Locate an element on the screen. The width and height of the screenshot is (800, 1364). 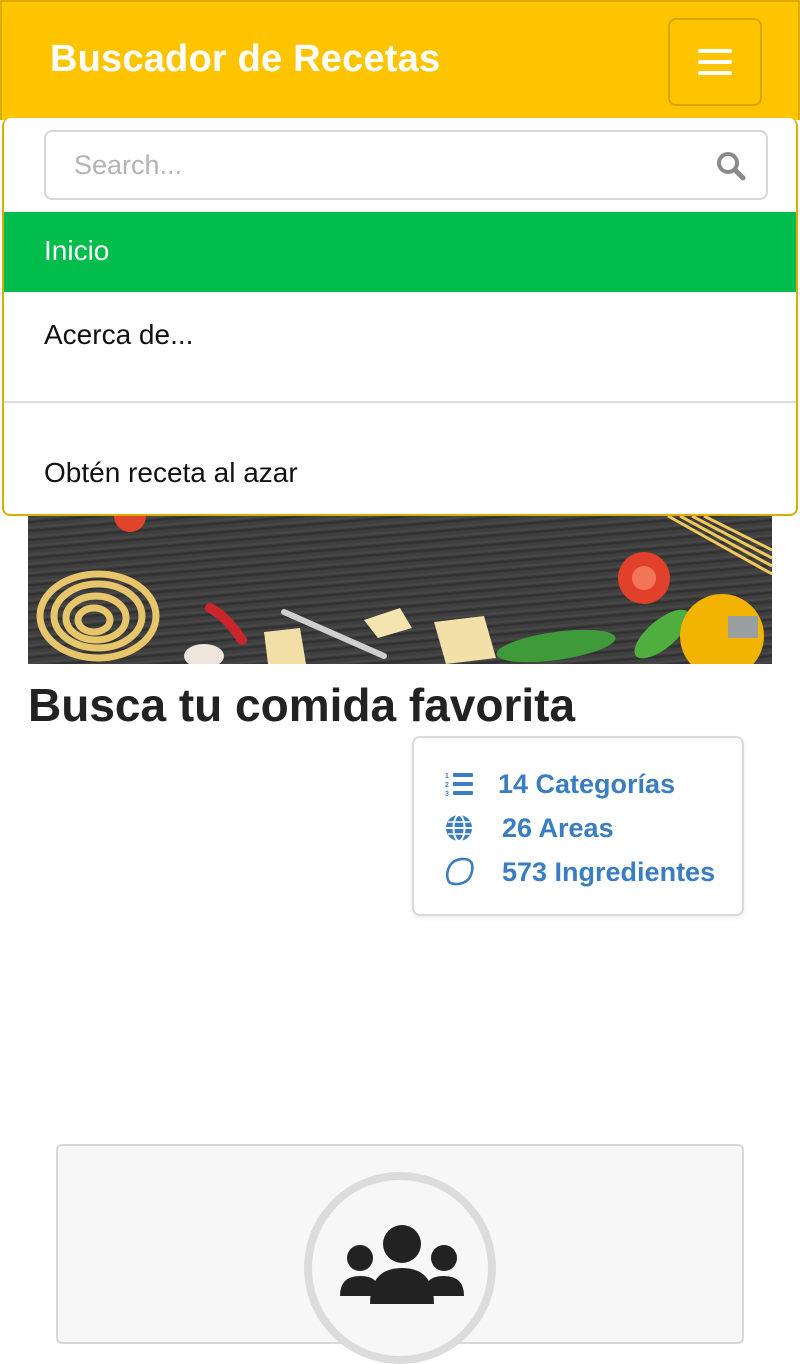
menu-toggle-button is located at coordinates (715, 62).